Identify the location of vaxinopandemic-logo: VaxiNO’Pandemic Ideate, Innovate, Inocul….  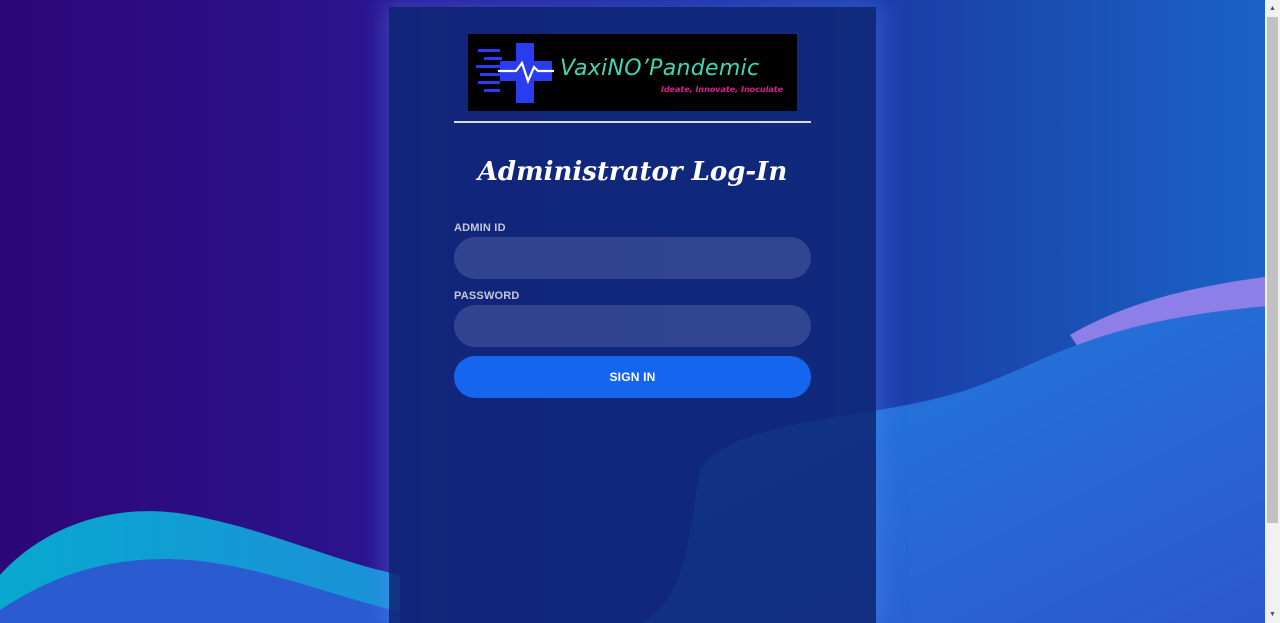
(632, 72).